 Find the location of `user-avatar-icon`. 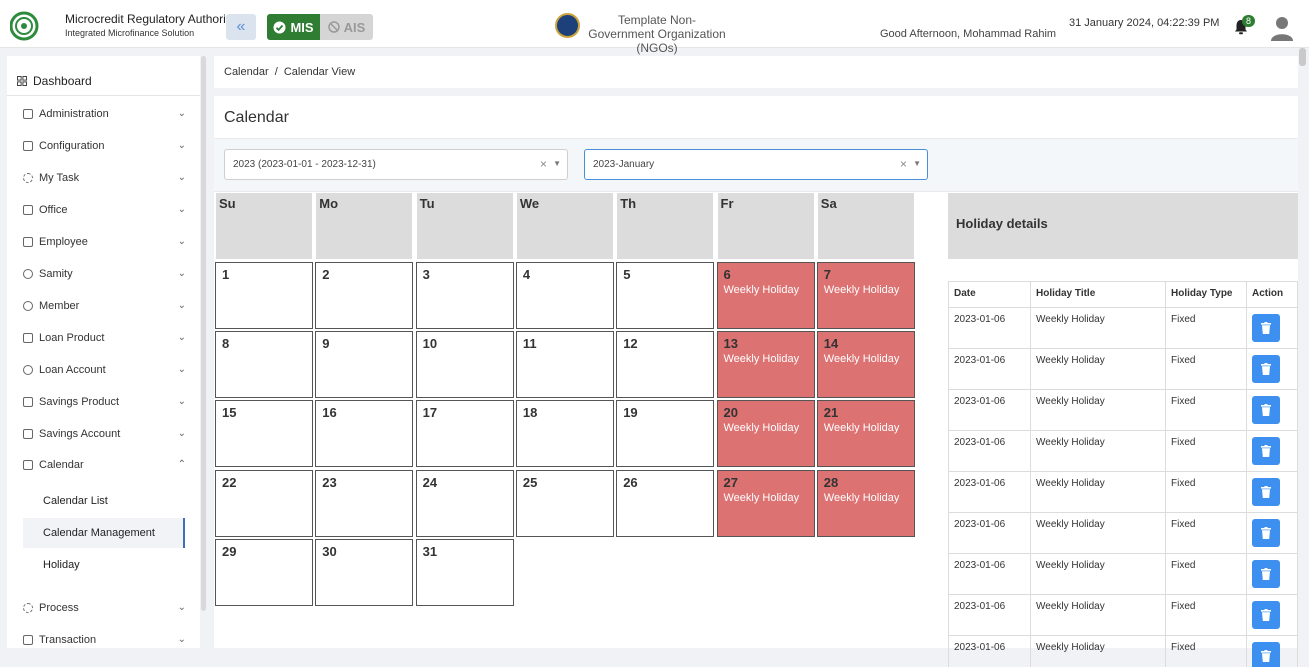

user-avatar-icon is located at coordinates (1282, 28).